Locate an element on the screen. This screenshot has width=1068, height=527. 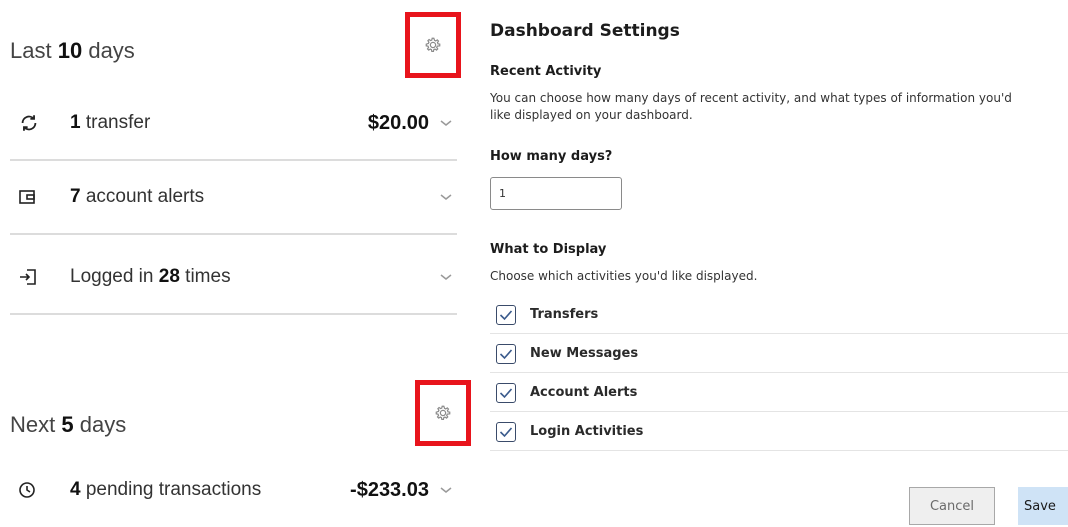
transfer-label: transfer is located at coordinates (118, 122).